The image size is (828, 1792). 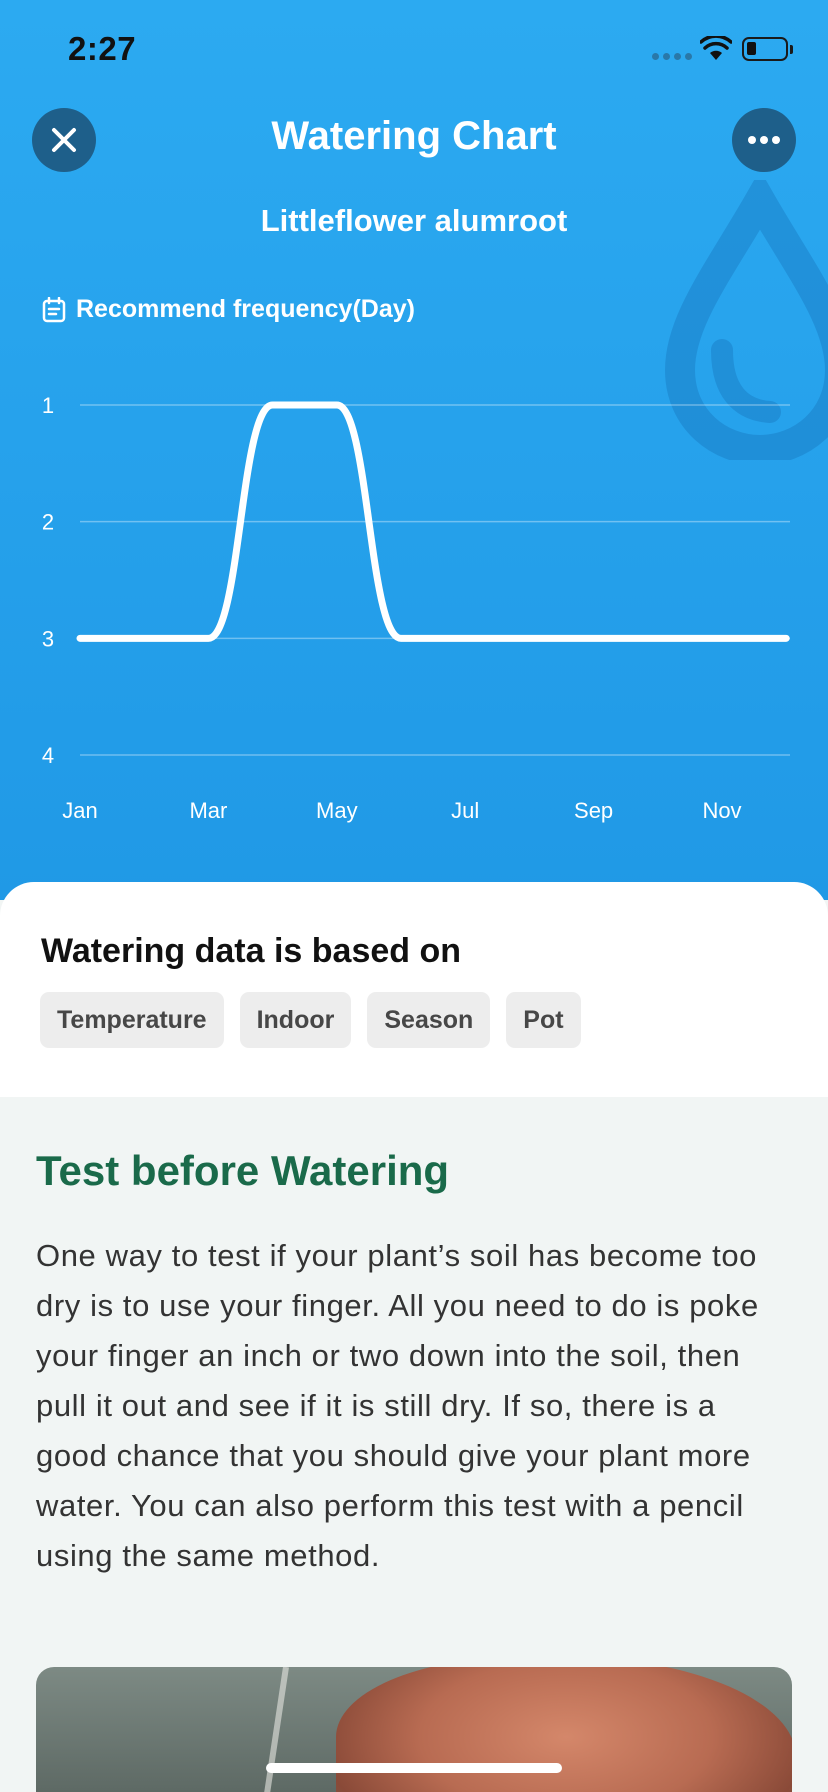 What do you see at coordinates (465, 810) in the screenshot?
I see `x-tick-label: Jul` at bounding box center [465, 810].